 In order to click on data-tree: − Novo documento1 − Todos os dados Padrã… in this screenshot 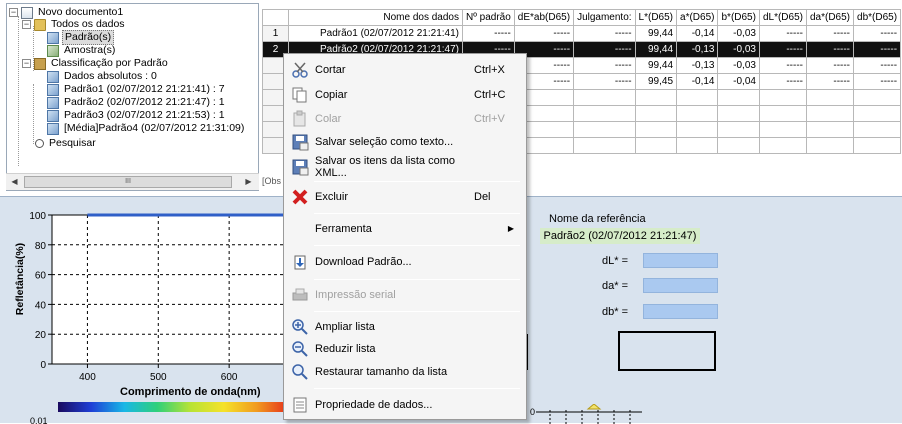, I will do `click(132, 97)`.